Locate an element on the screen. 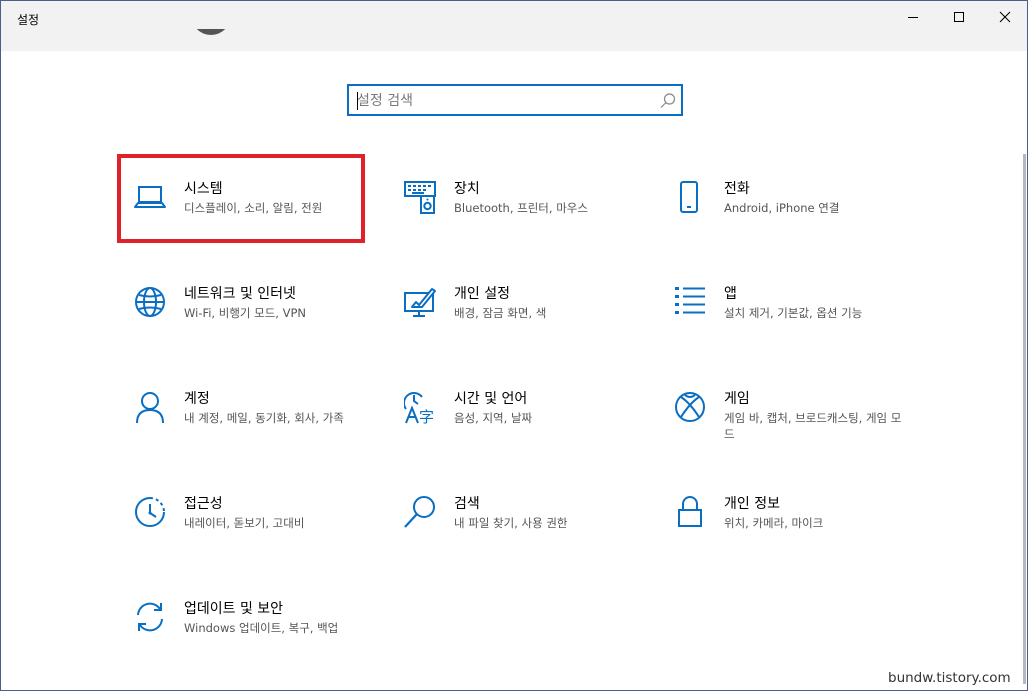 This screenshot has width=1028, height=691. minimize-icon is located at coordinates (913, 17).